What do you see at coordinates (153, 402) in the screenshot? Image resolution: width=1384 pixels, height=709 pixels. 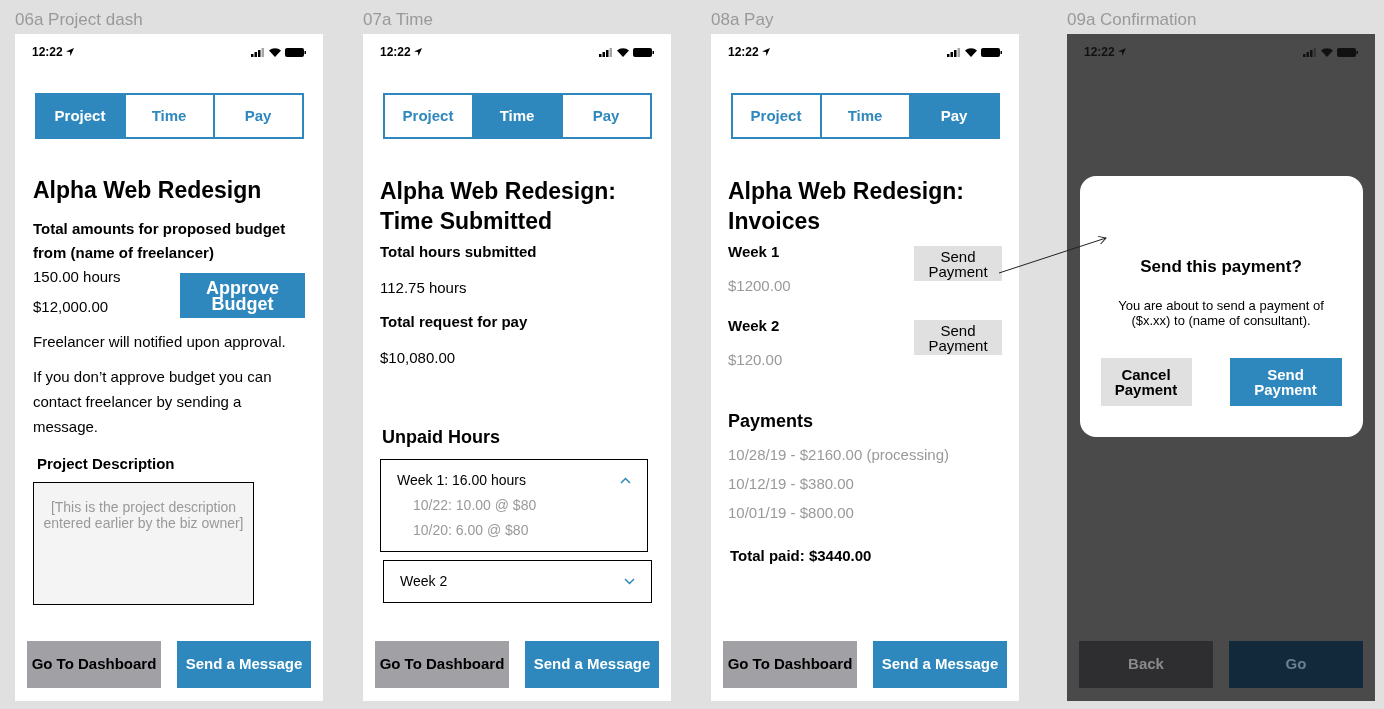 I see `info-text: If you don’t approve budget you can contact freelancer by sending a message.` at bounding box center [153, 402].